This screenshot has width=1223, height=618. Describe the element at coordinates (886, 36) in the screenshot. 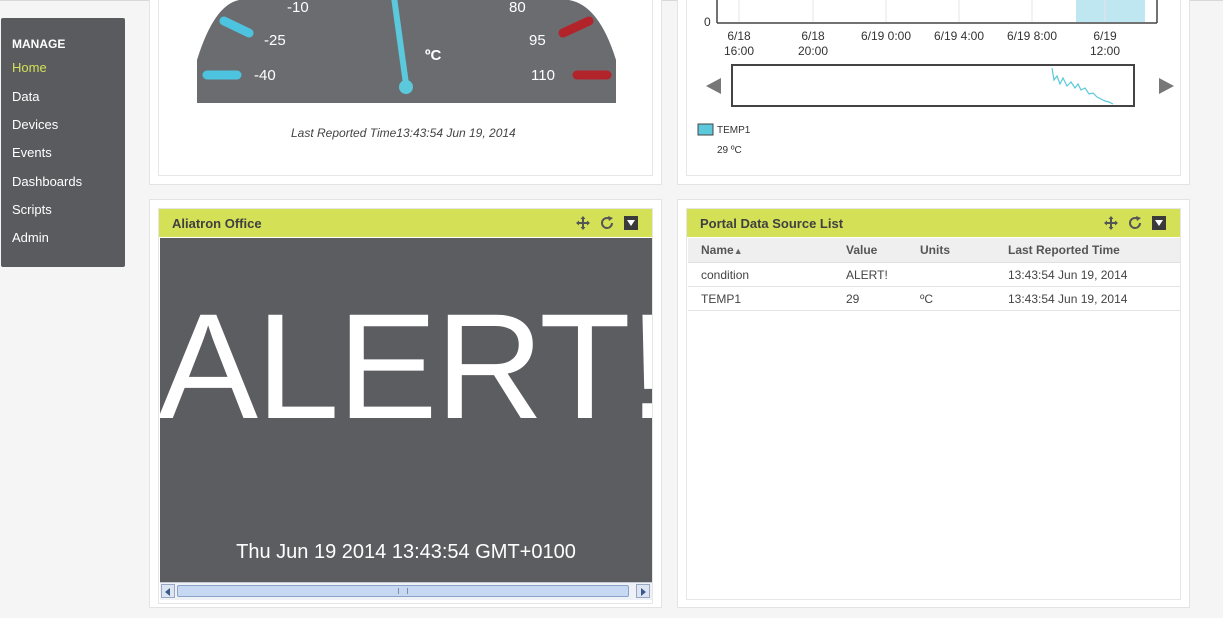

I see `chart-x-tick-3: 6/19 0:00` at that location.